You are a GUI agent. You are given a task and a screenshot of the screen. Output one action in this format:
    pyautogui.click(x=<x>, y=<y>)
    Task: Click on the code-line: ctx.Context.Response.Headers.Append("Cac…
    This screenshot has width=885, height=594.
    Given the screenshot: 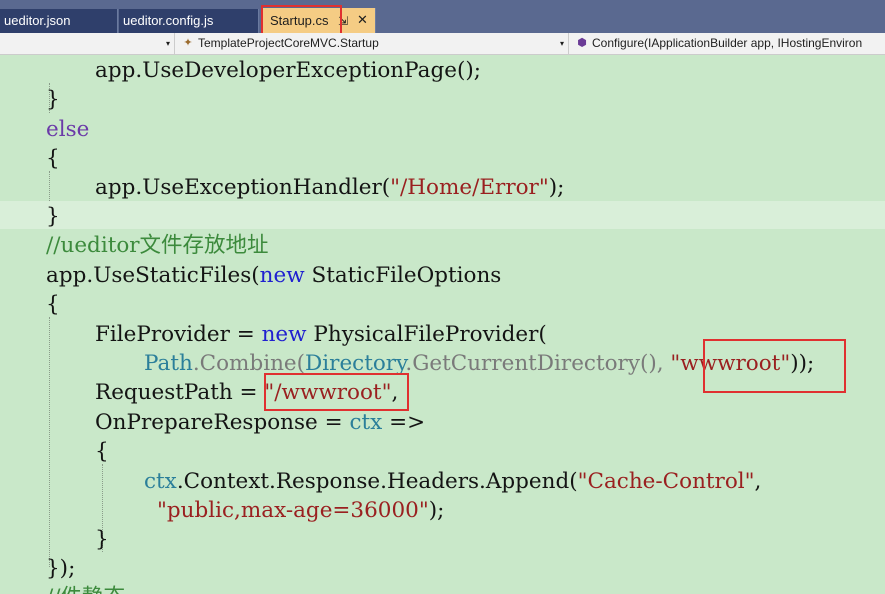 What is the action you would take?
    pyautogui.click(x=453, y=481)
    